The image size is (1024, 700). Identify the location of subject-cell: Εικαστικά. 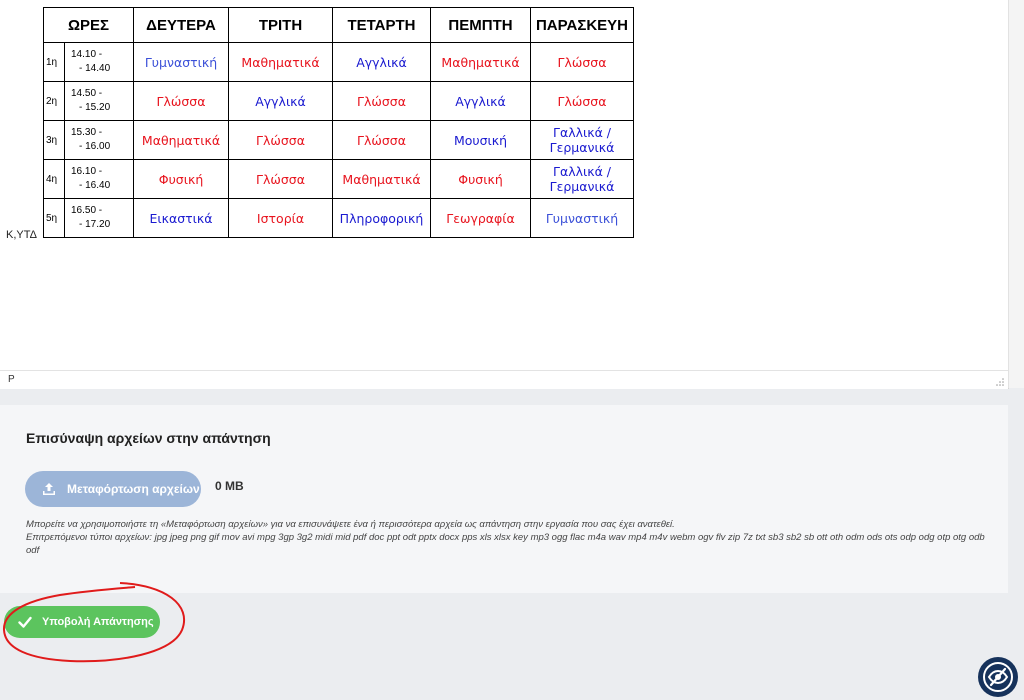
(181, 218).